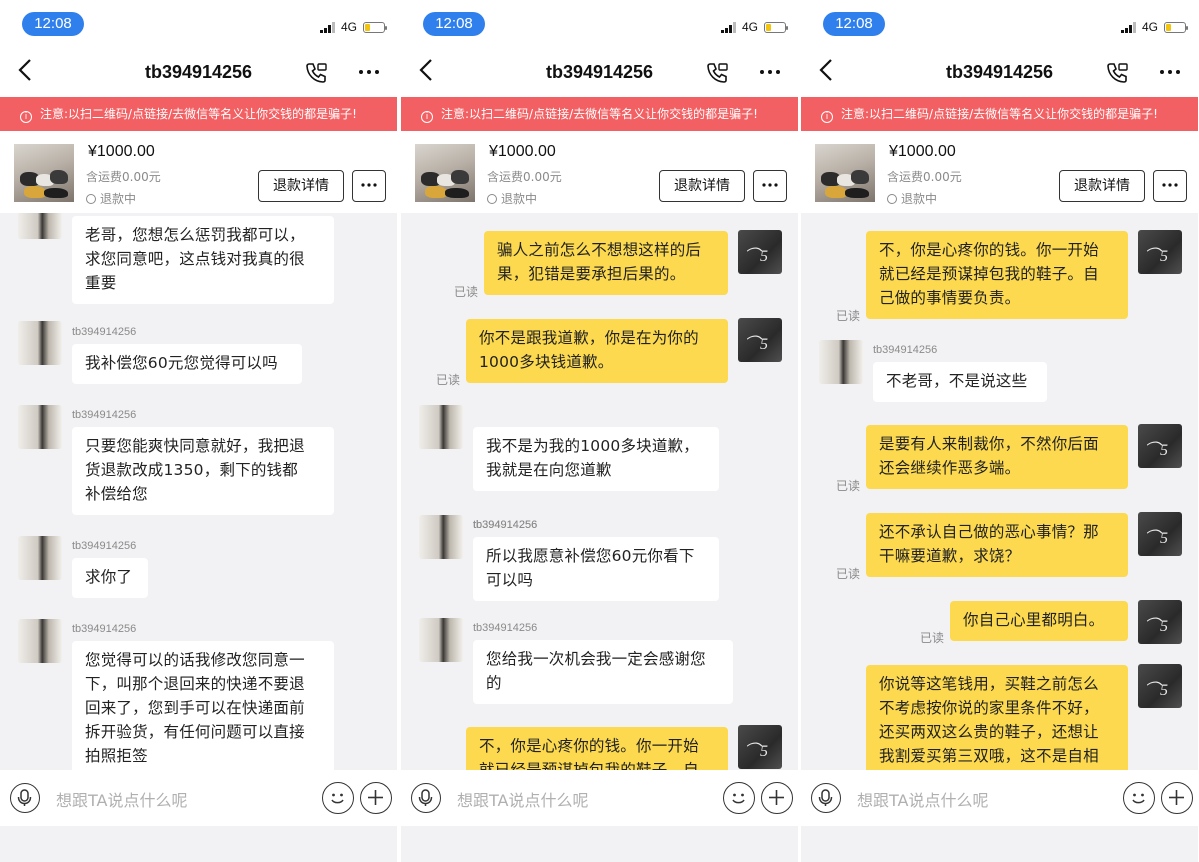 The height and width of the screenshot is (862, 1199). I want to click on navigation-bar: tb394914256, so click(198, 73).